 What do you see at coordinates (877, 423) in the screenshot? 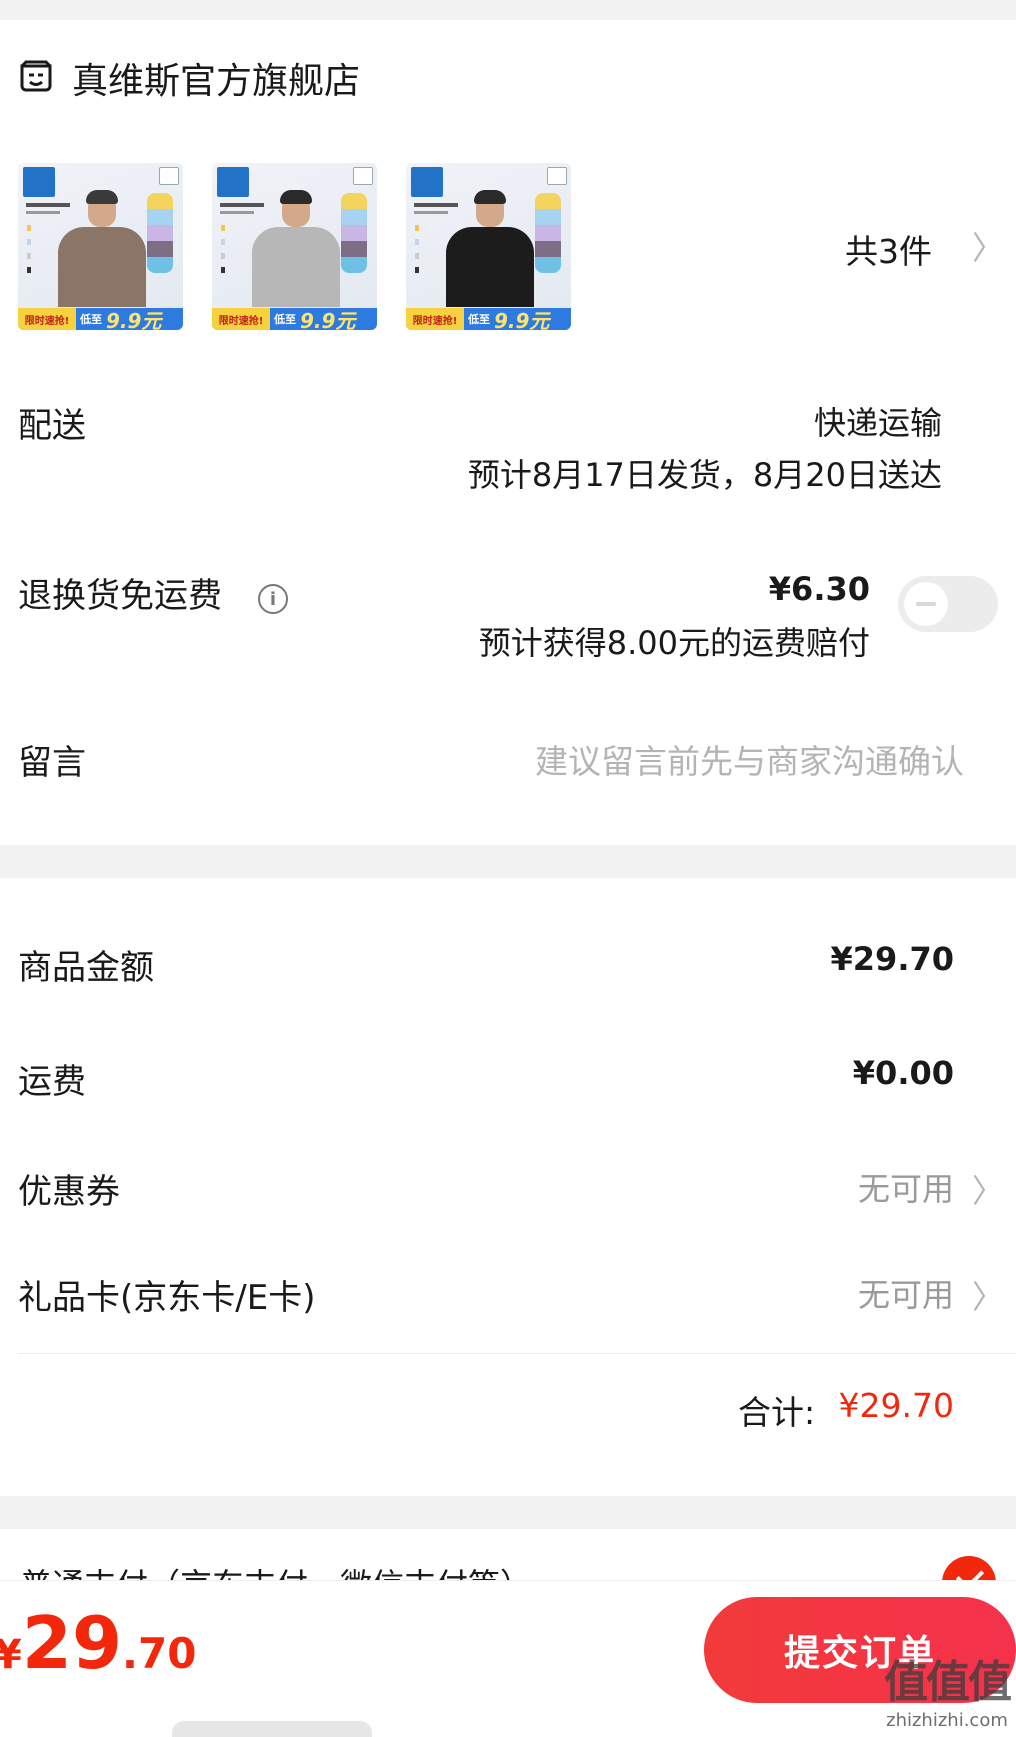
I see `delivery-method: 快递运输` at bounding box center [877, 423].